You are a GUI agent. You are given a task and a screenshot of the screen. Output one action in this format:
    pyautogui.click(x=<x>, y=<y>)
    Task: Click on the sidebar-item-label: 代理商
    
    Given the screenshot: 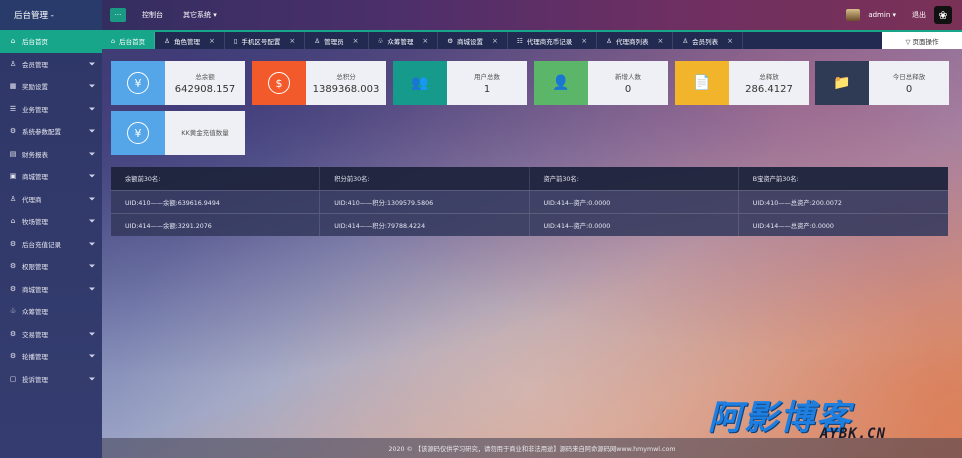 What is the action you would take?
    pyautogui.click(x=32, y=199)
    